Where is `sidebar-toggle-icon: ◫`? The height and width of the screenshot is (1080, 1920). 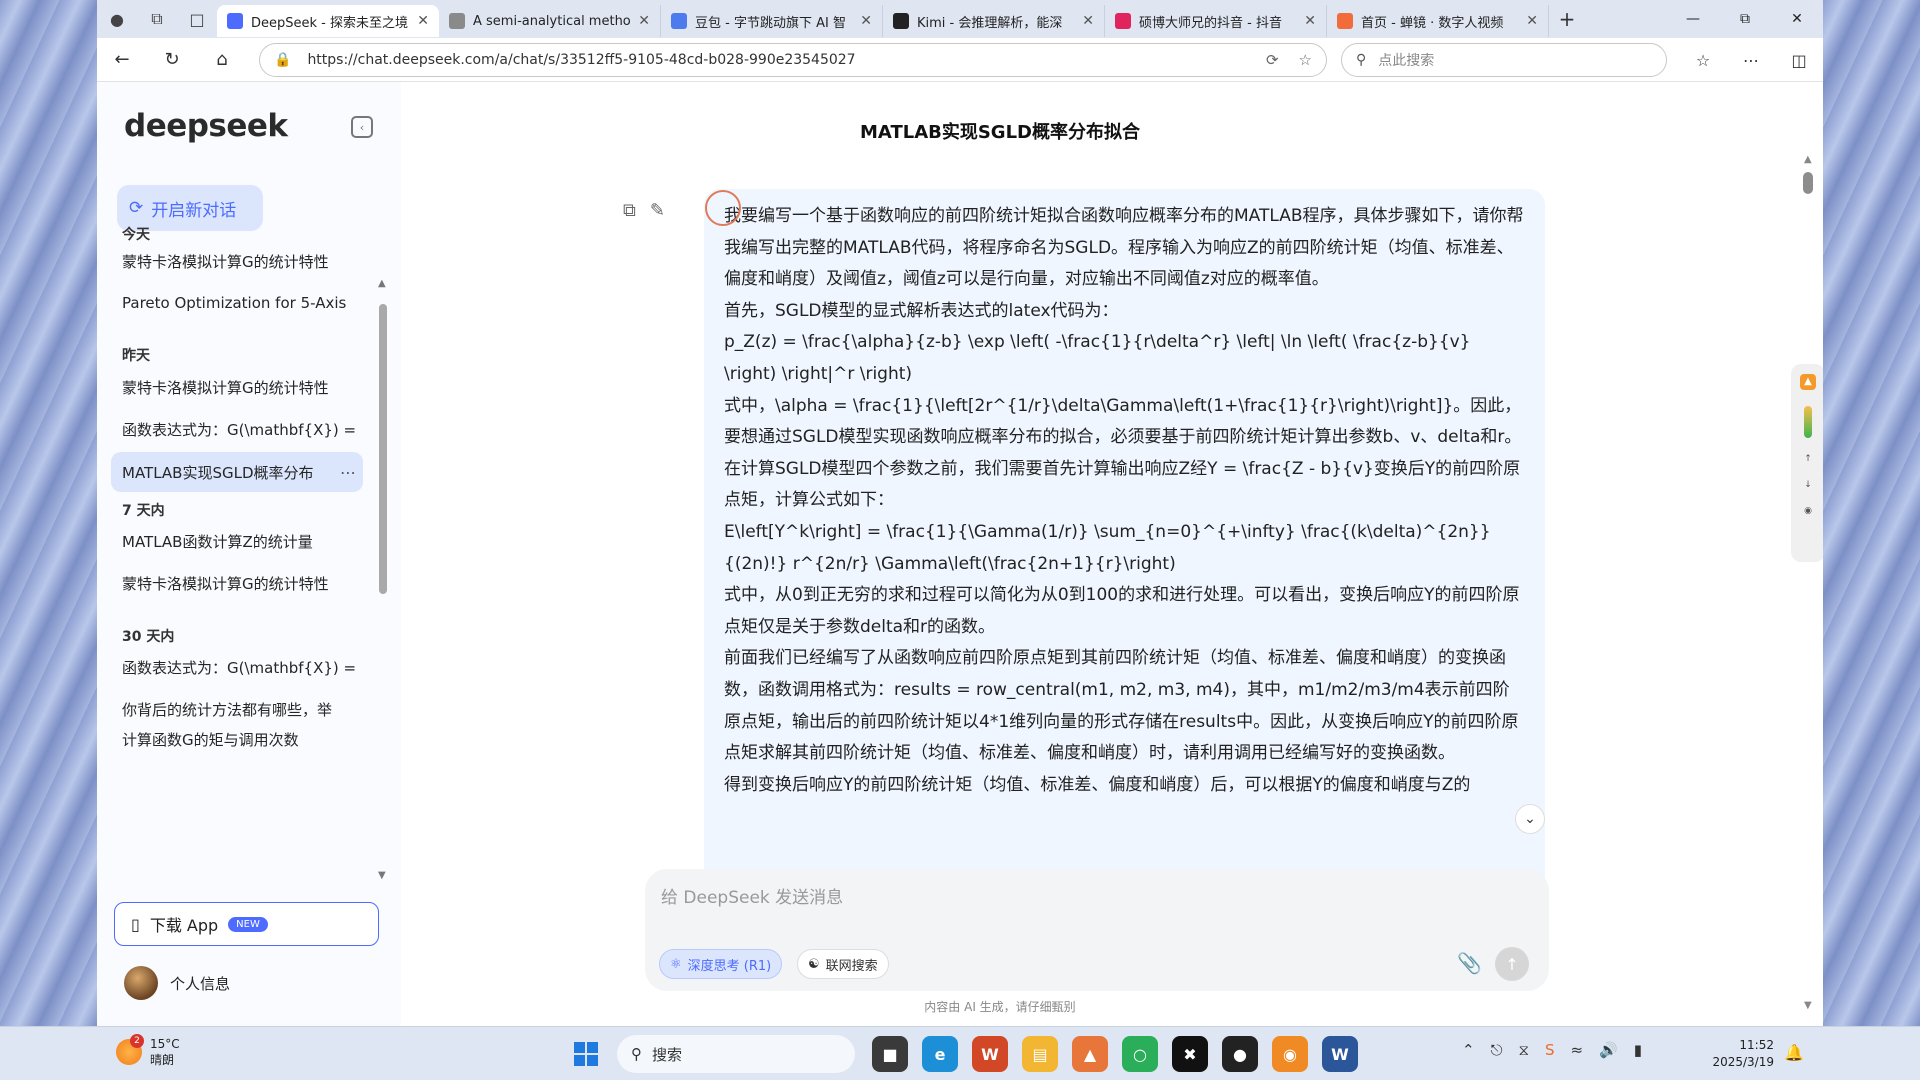 sidebar-toggle-icon: ◫ is located at coordinates (1799, 60).